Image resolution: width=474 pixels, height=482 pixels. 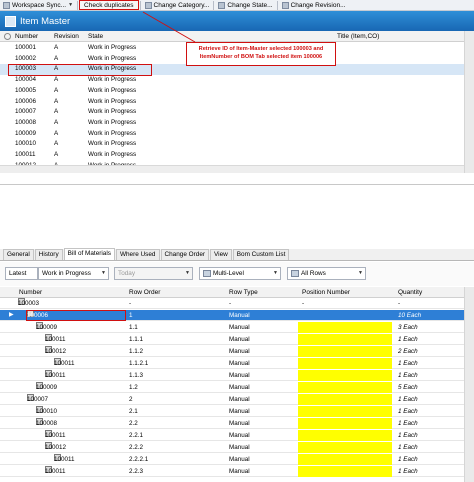 I want to click on state-icon, so click(x=222, y=5).